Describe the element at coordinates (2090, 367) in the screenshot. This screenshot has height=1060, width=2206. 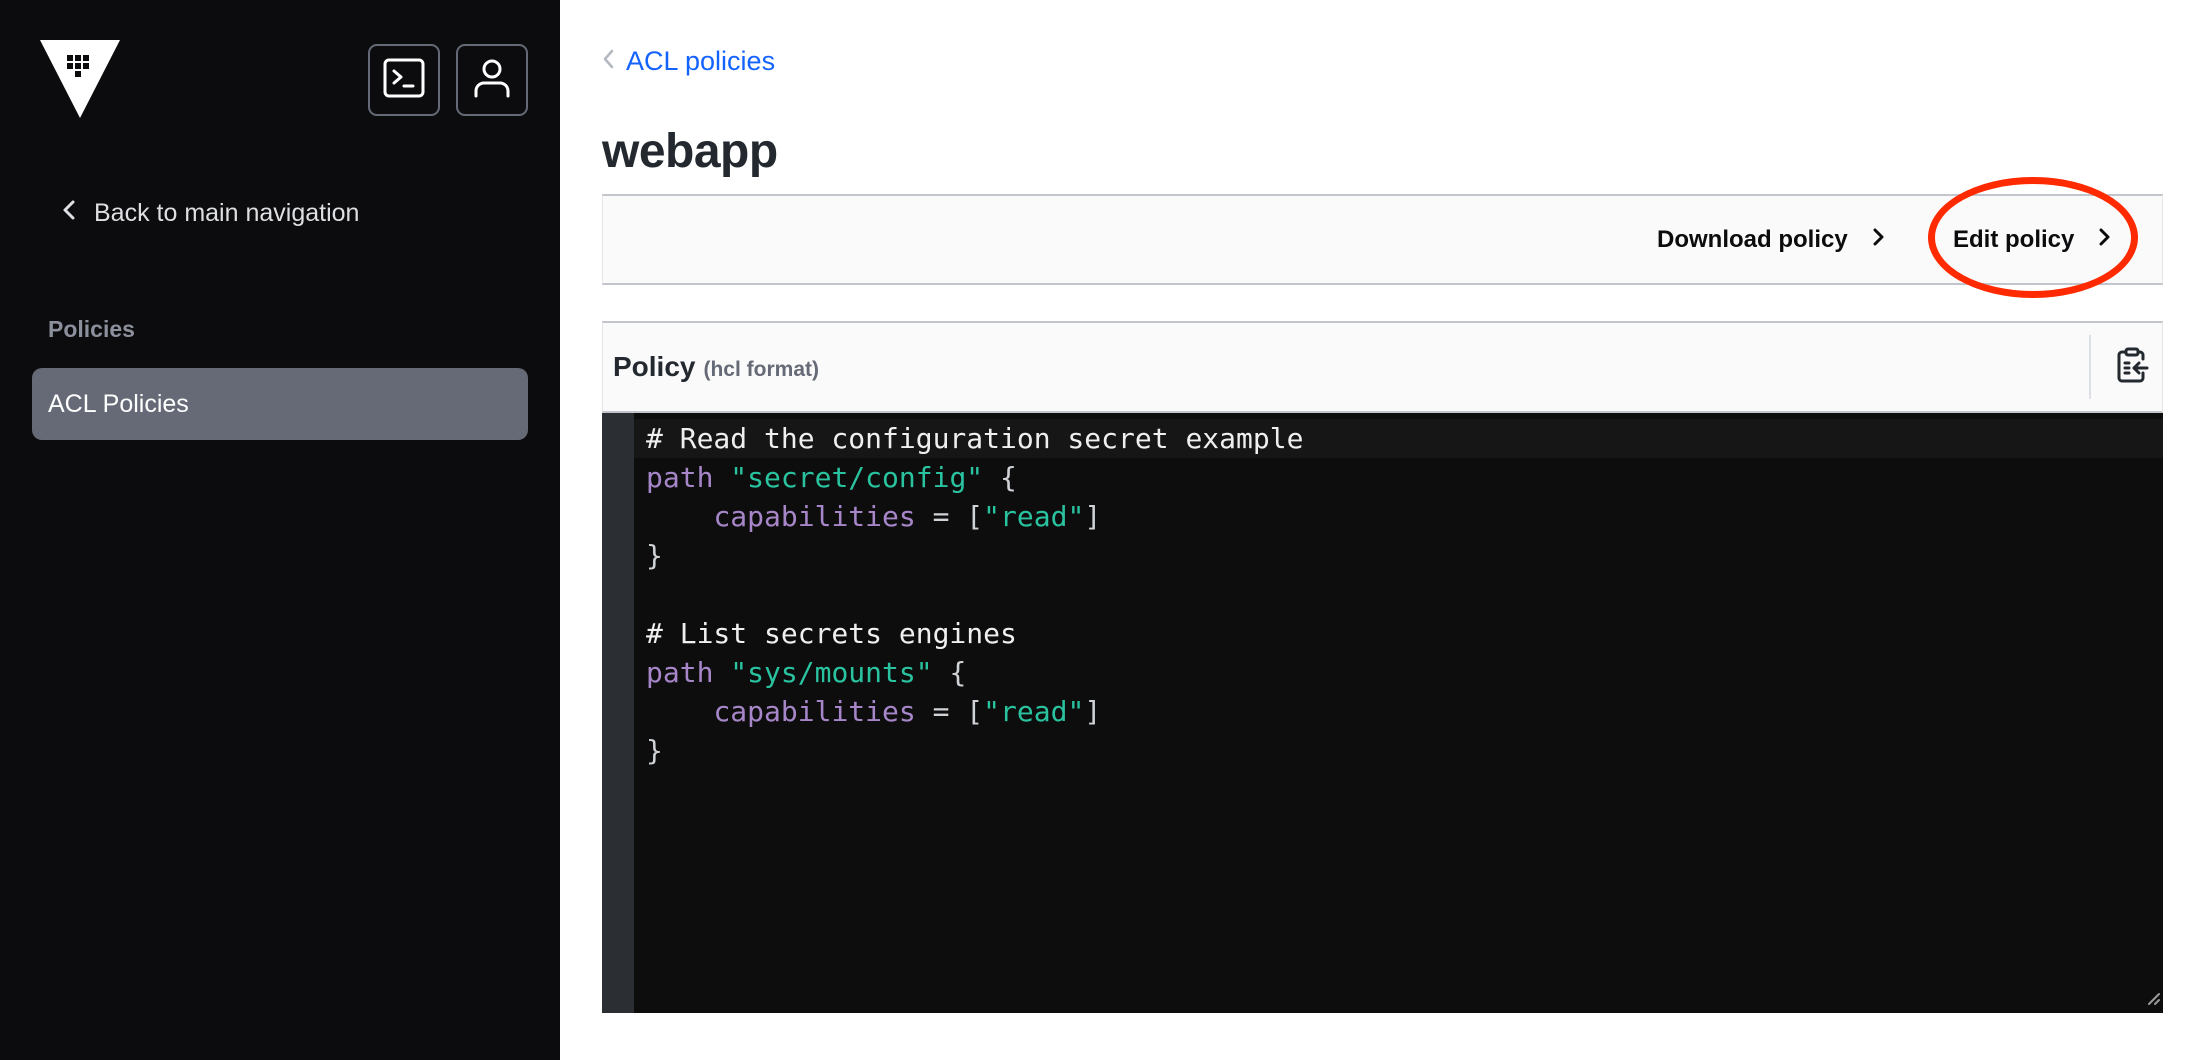
I see `divider` at that location.